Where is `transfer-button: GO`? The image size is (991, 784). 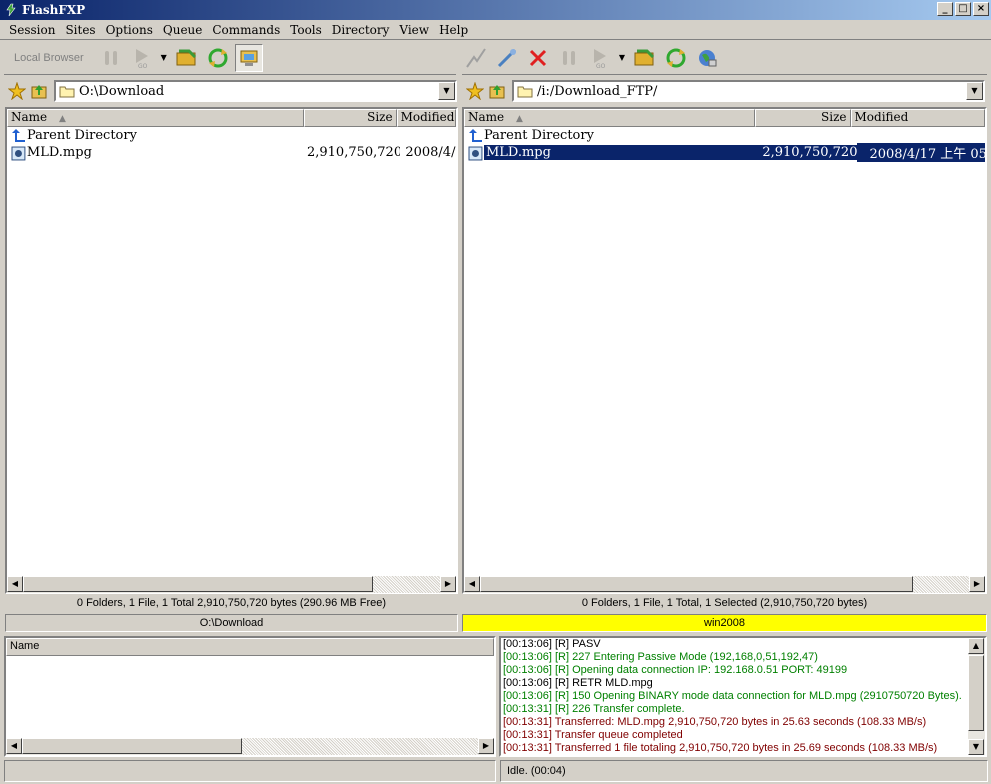
transfer-button: GO is located at coordinates (142, 58).